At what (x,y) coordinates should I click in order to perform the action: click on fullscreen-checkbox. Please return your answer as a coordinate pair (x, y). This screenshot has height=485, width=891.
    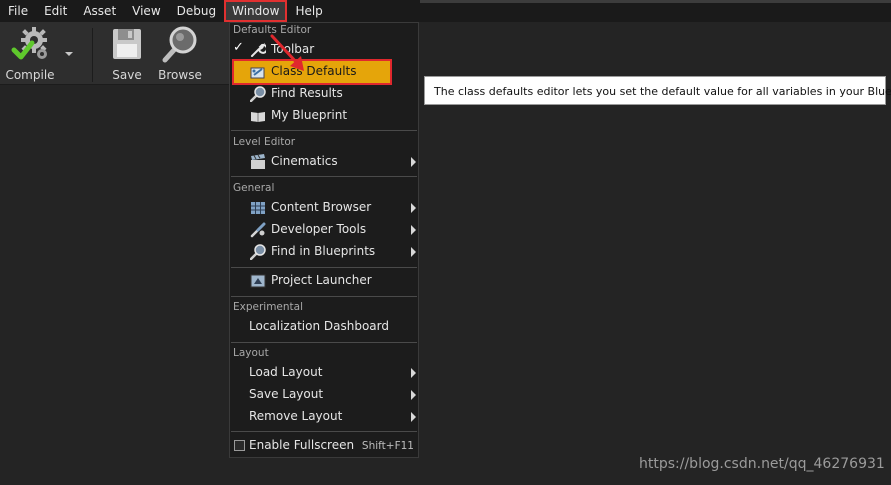
    Looking at the image, I should click on (239, 445).